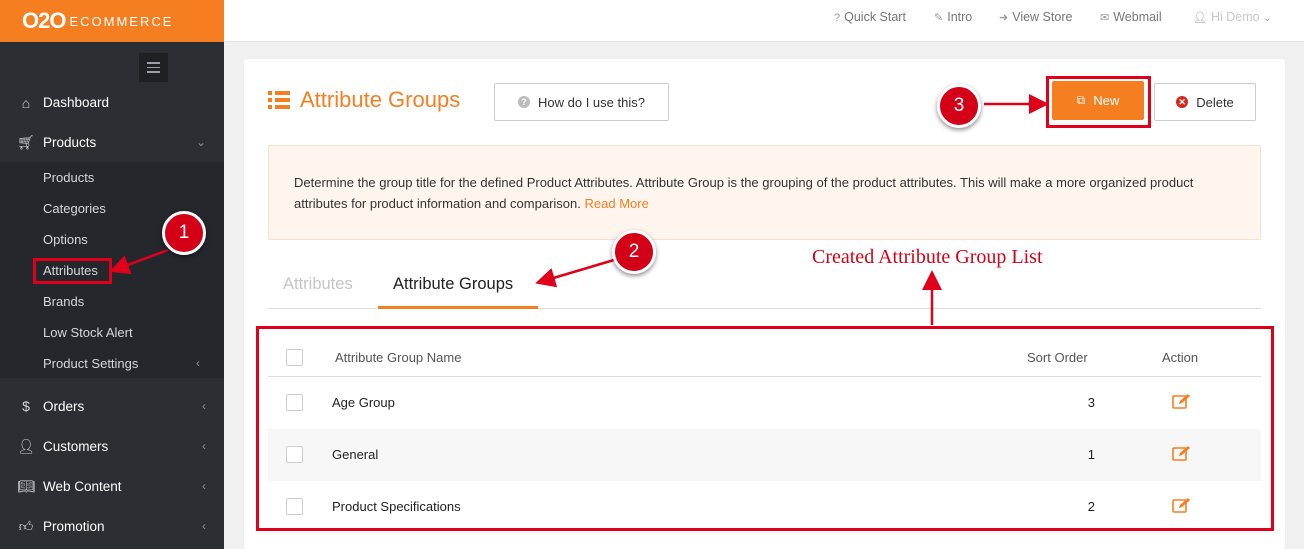  Describe the element at coordinates (184, 233) in the screenshot. I see `step-1-badge: 1` at that location.